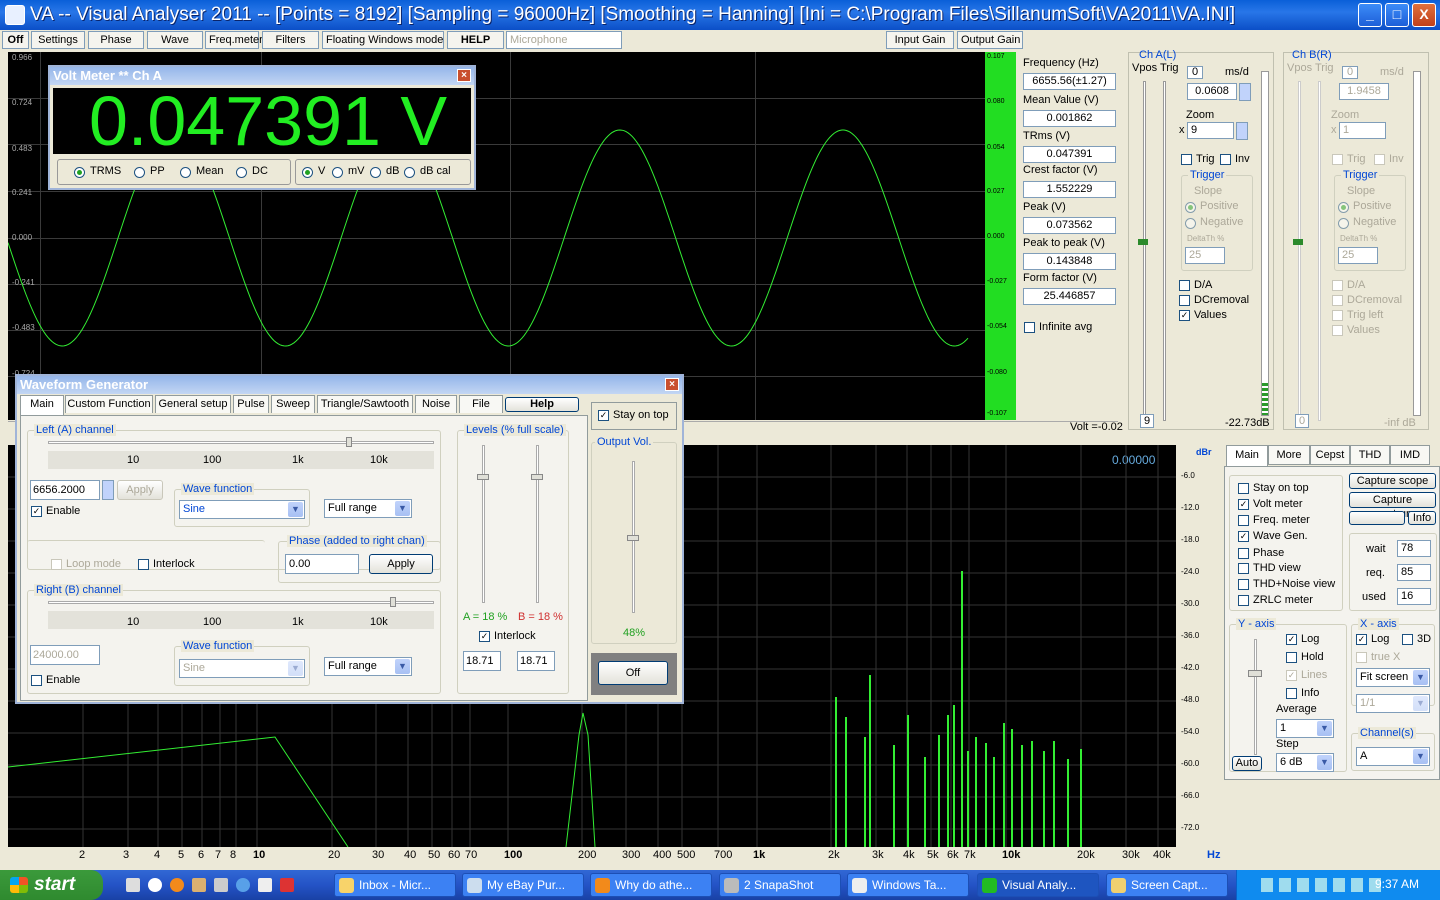  I want to click on auto-button: Auto, so click(1247, 763).